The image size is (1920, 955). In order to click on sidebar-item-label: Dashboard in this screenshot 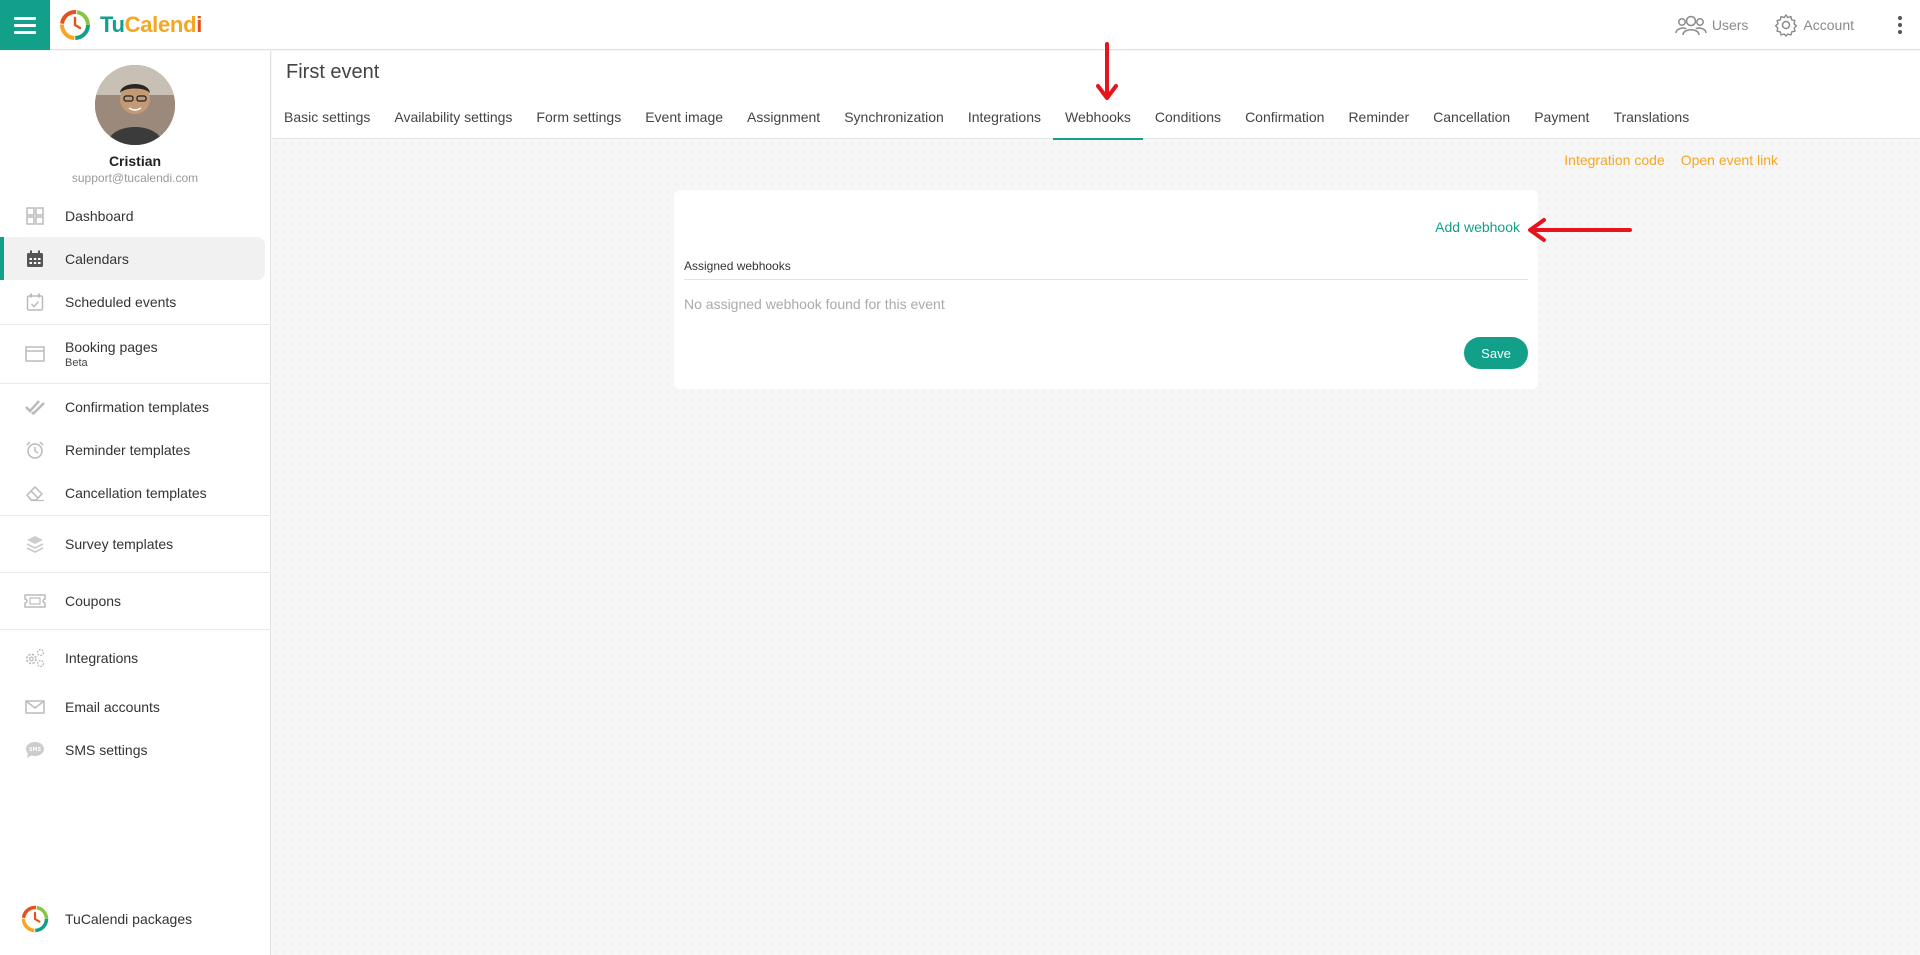, I will do `click(99, 215)`.